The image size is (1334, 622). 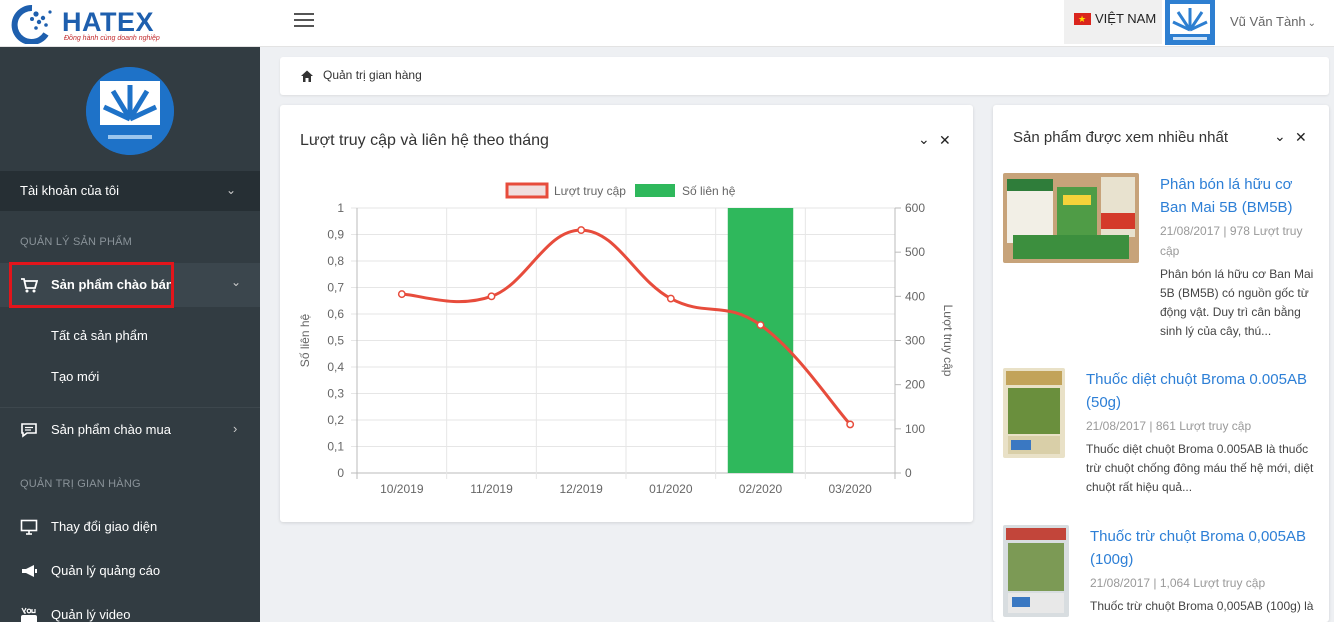 What do you see at coordinates (761, 489) in the screenshot?
I see `x-tick-label: 02/2020` at bounding box center [761, 489].